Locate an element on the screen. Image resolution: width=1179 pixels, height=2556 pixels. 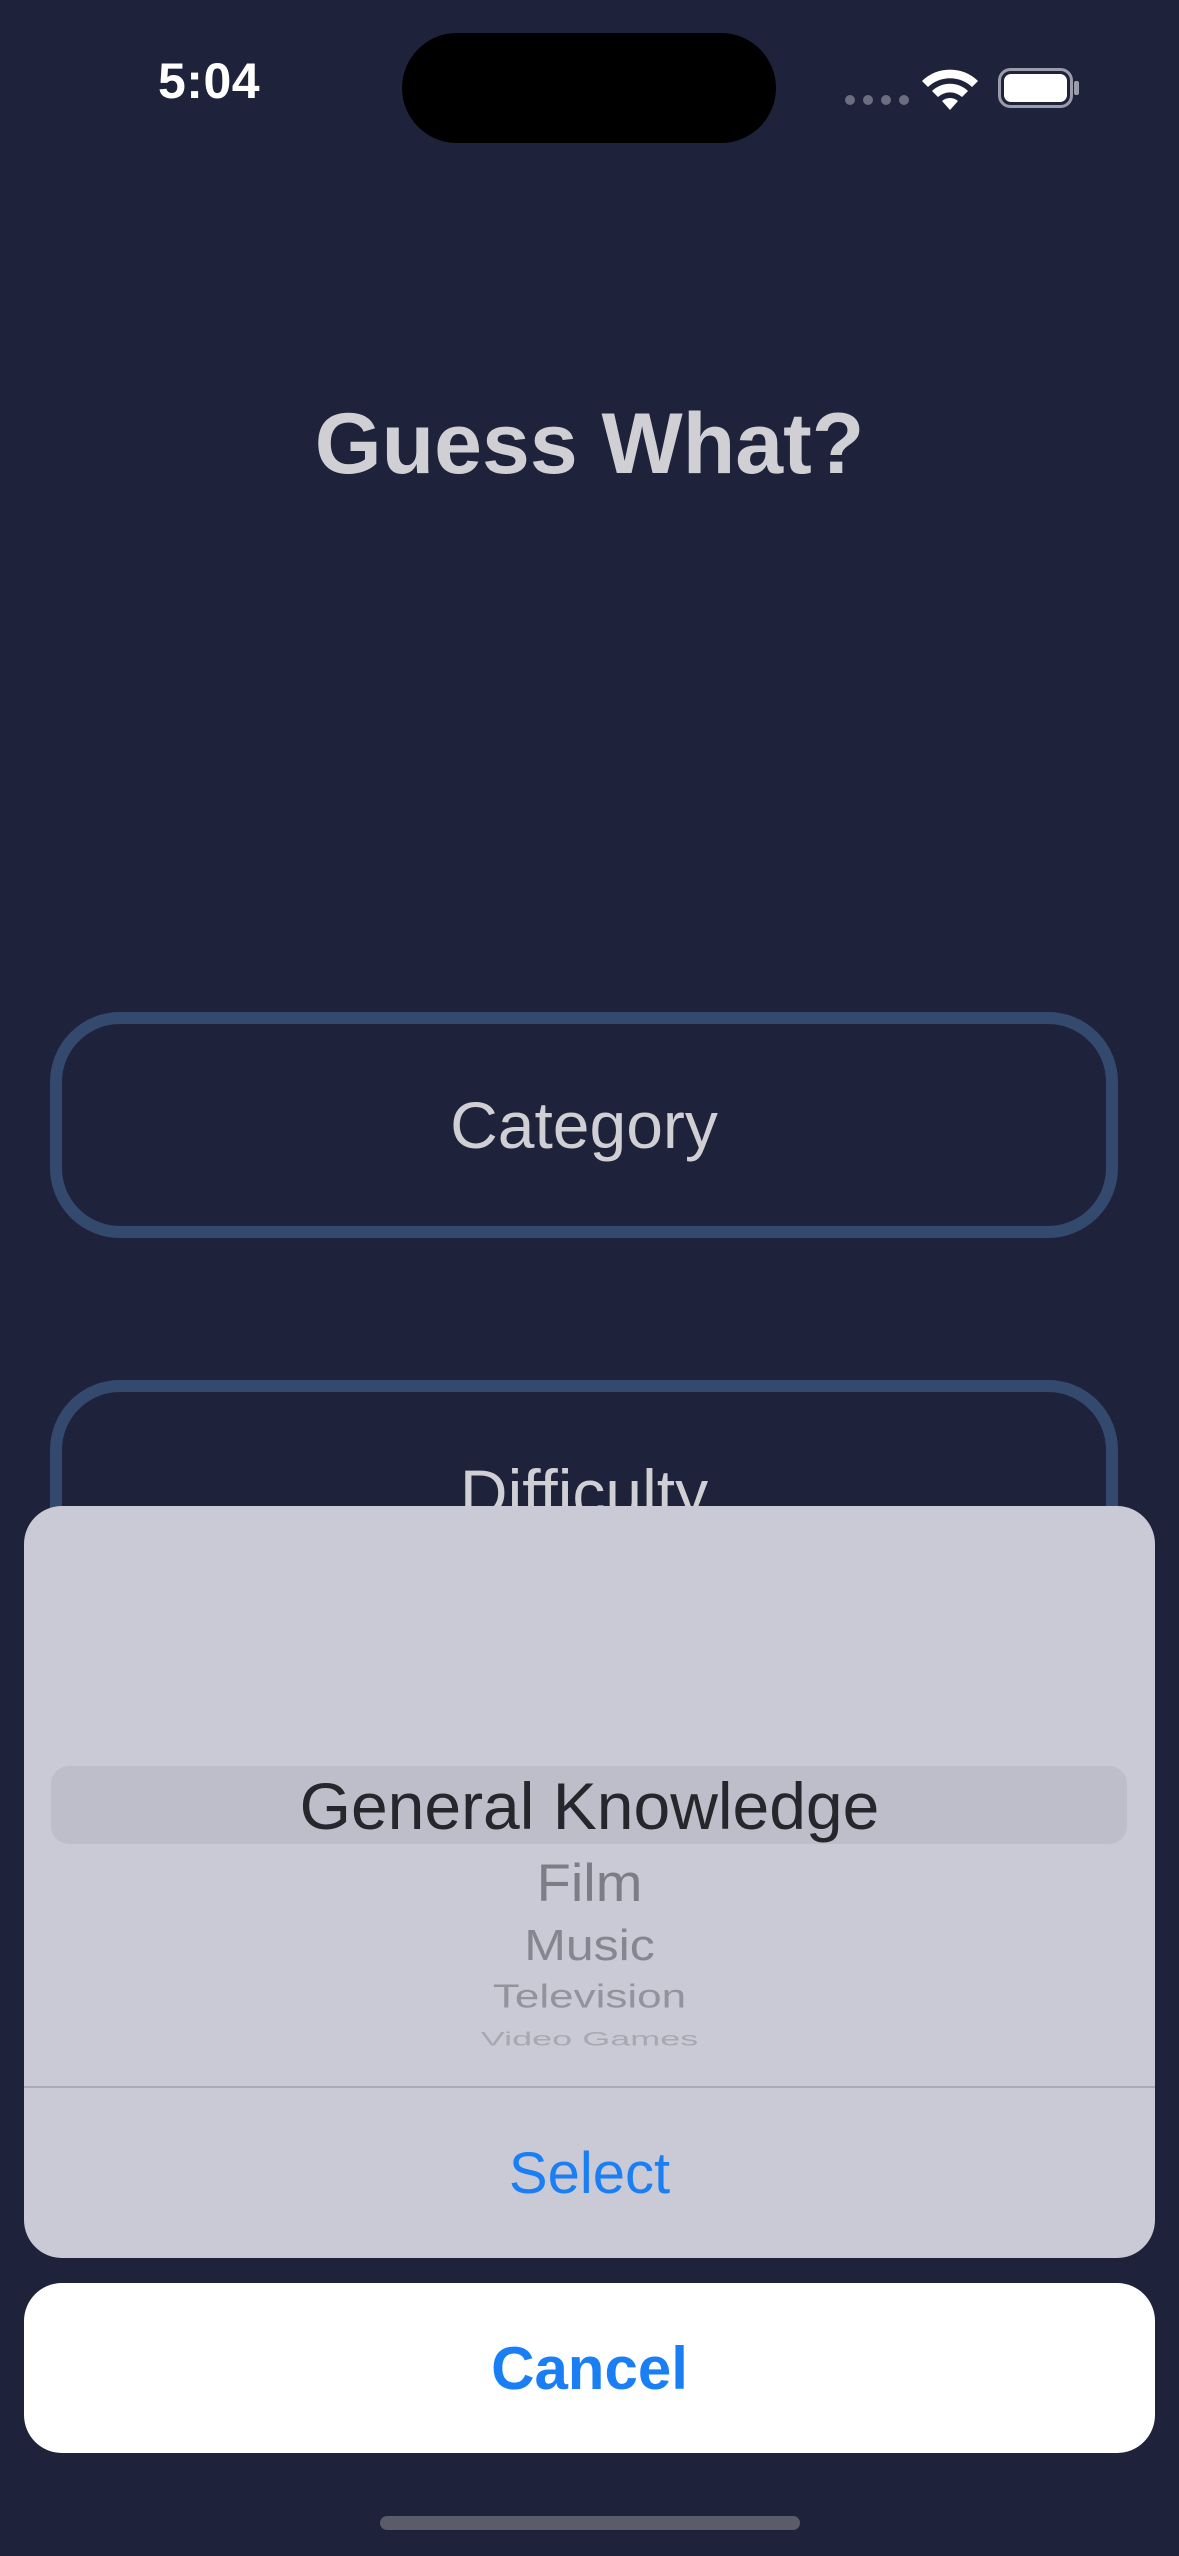
page-title: Guess What? is located at coordinates (589, 444).